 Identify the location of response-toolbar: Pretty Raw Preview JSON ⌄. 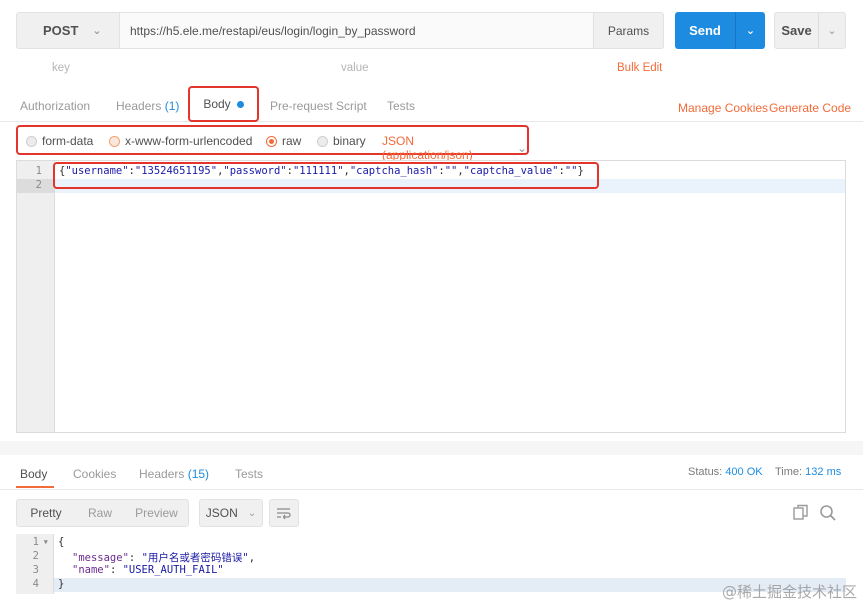
(431, 513).